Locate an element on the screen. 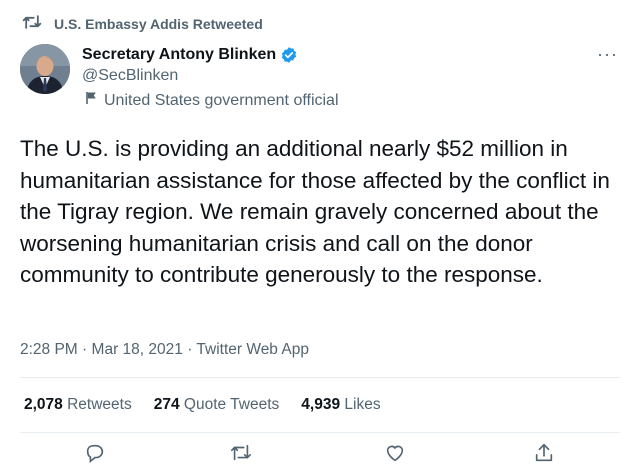 This screenshot has width=640, height=469. tweet-date: Mar 18, 2021 is located at coordinates (137, 349).